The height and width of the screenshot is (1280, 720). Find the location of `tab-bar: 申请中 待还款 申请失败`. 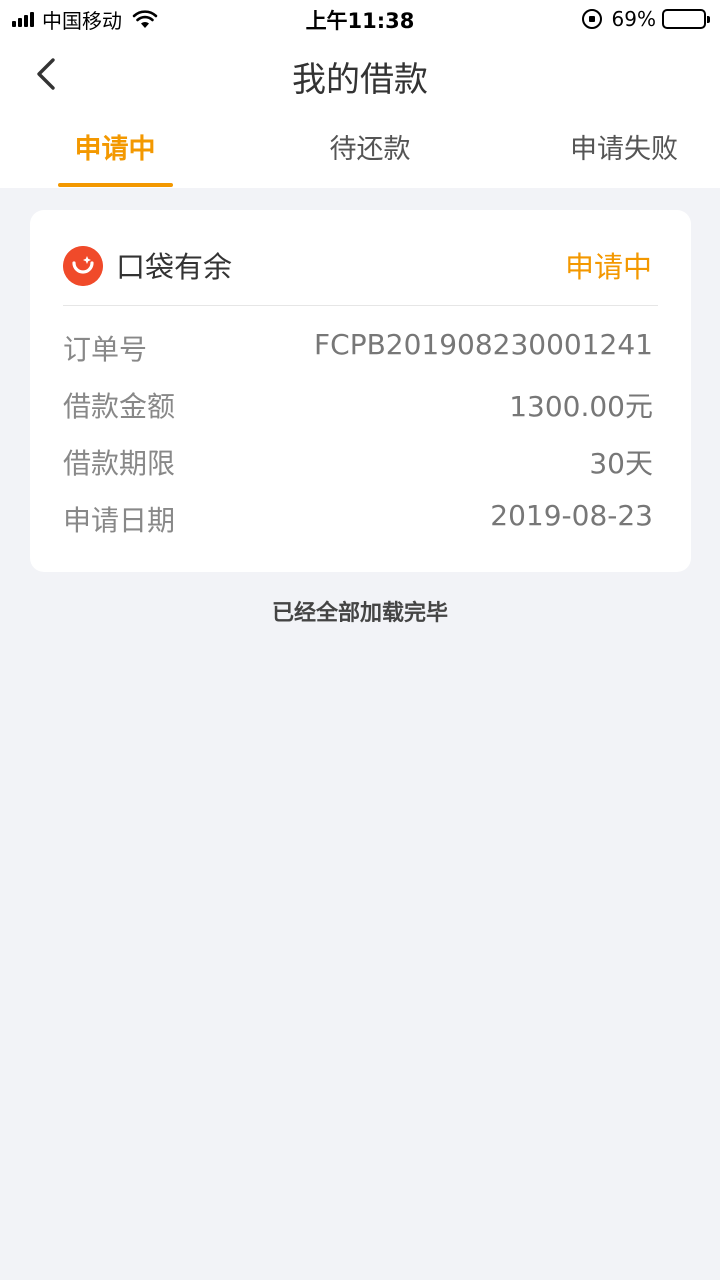

tab-bar: 申请中 待还款 申请失败 is located at coordinates (360, 148).